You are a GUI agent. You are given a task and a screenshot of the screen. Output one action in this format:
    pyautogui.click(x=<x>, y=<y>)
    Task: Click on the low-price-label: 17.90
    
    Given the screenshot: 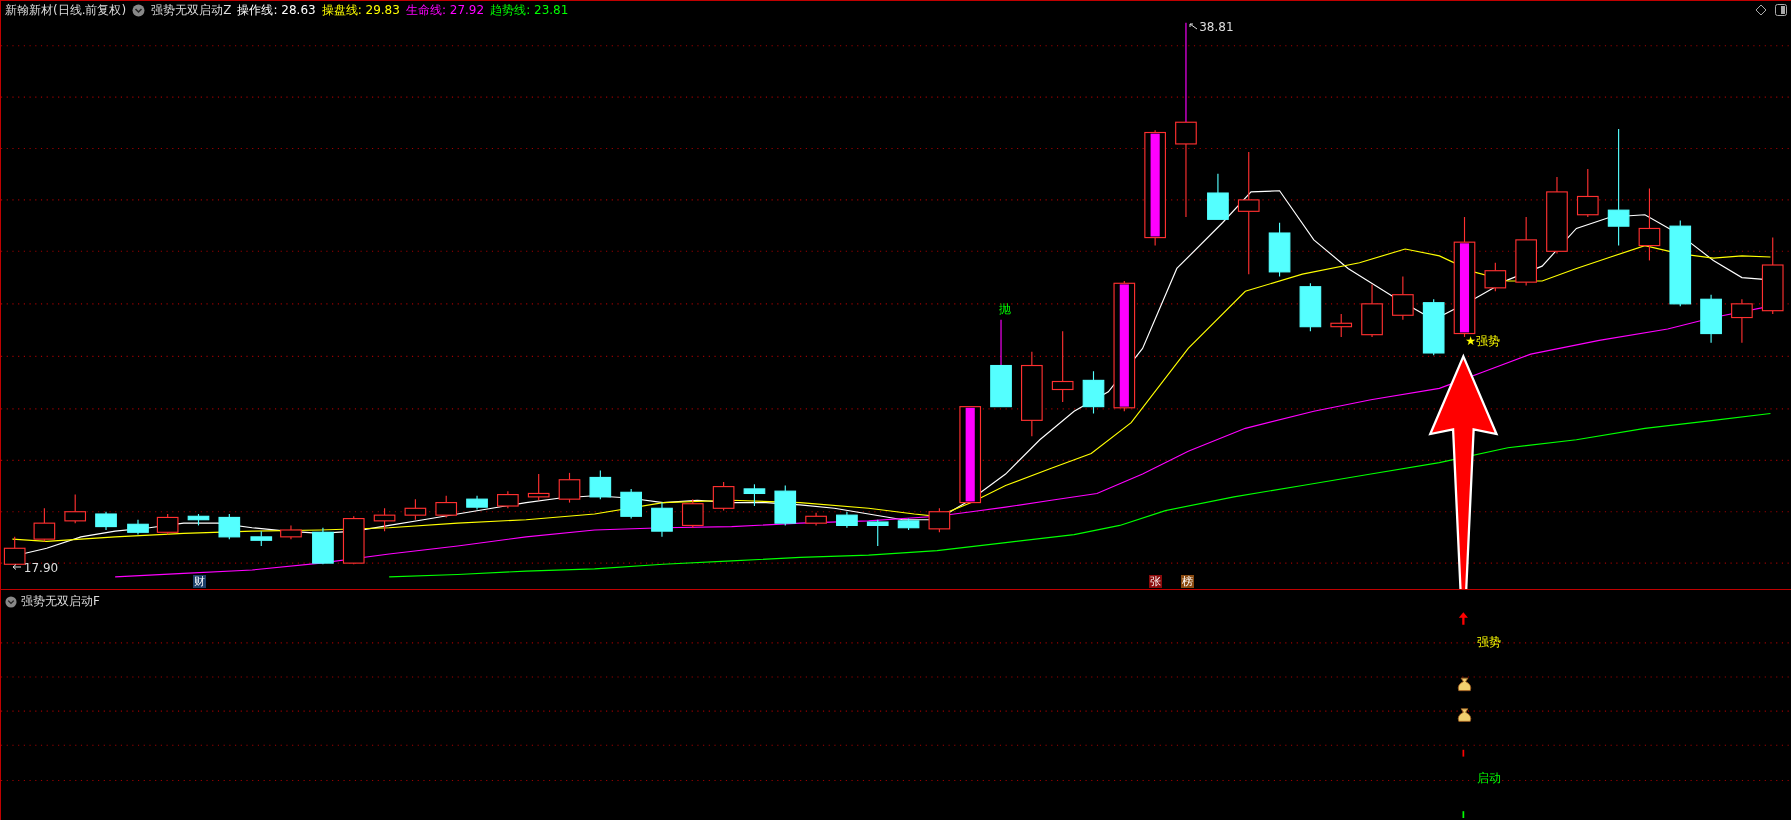 What is the action you would take?
    pyautogui.click(x=41, y=567)
    